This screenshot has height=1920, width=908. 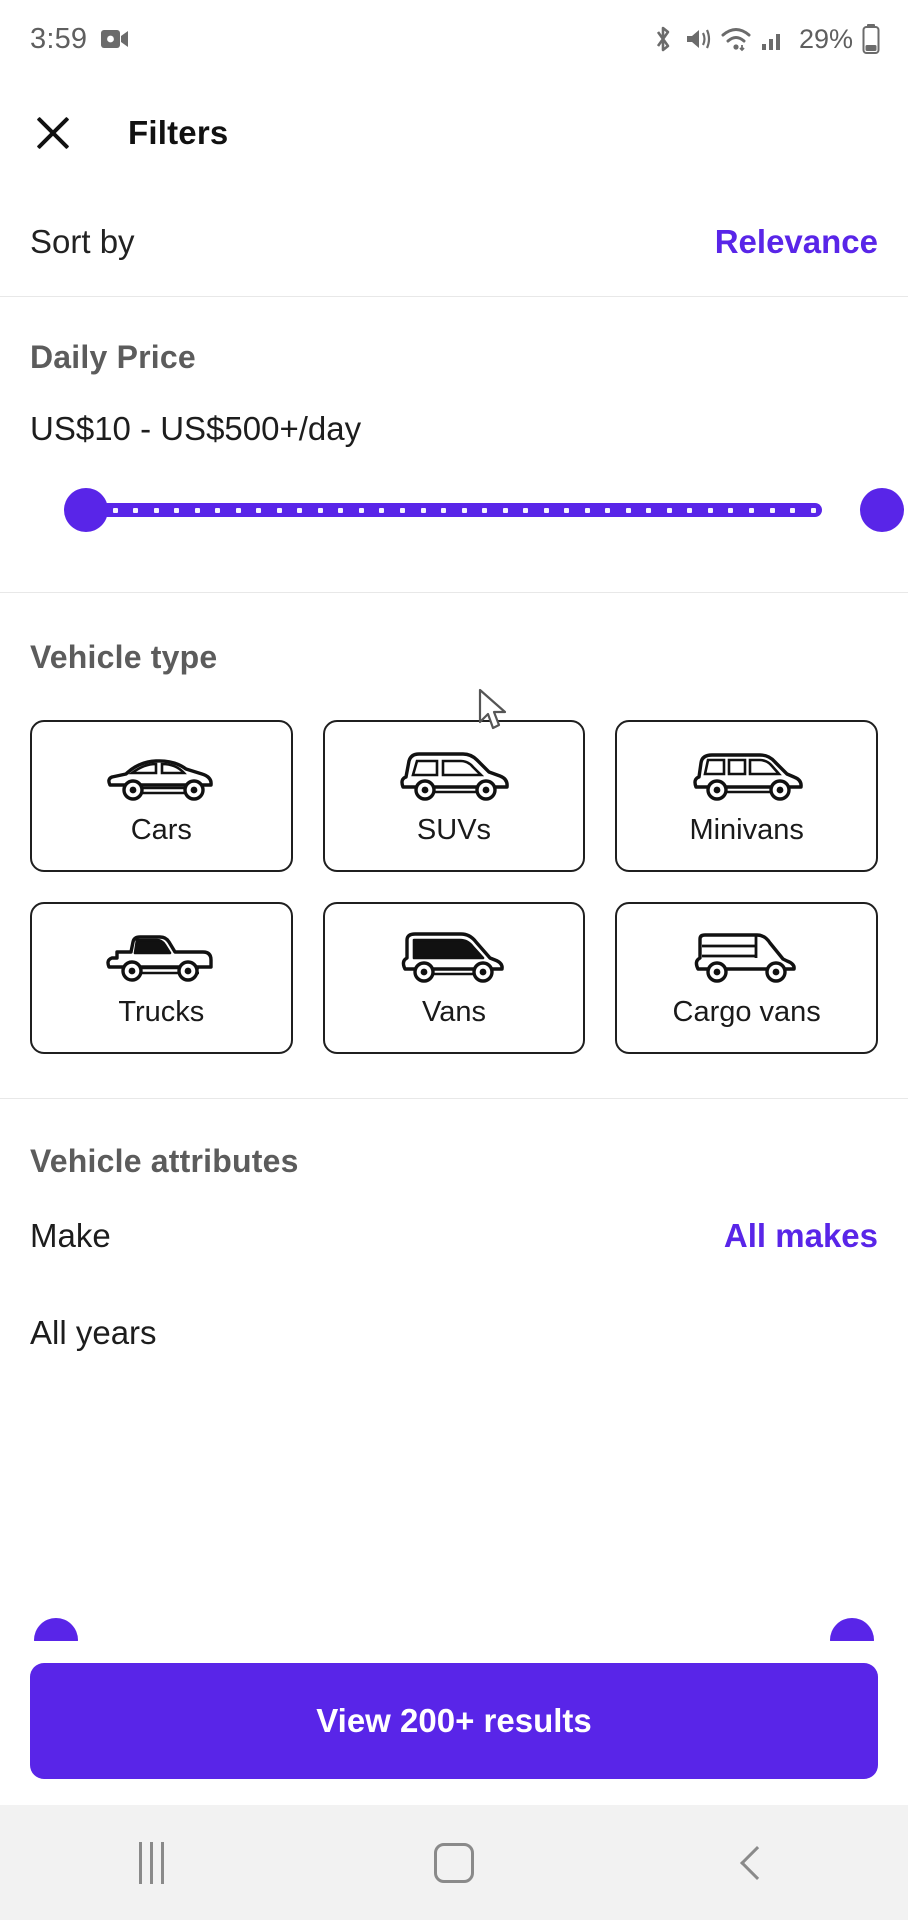 I want to click on vehicle-type-option-minivans: Minivans, so click(x=746, y=796).